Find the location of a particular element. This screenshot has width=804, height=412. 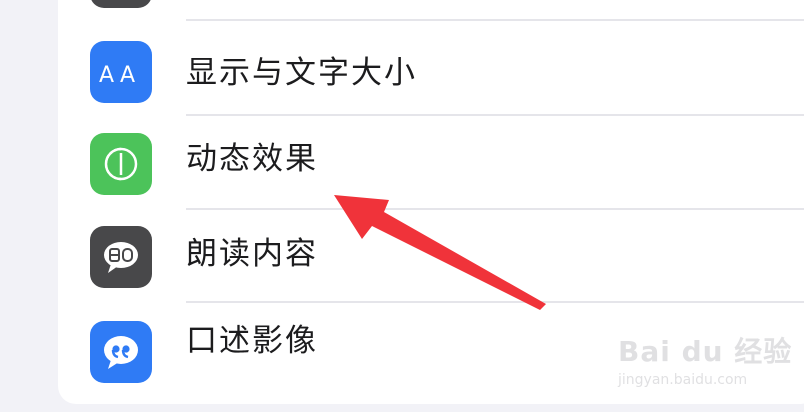

settings-row-label: 朗读内容 is located at coordinates (252, 254).